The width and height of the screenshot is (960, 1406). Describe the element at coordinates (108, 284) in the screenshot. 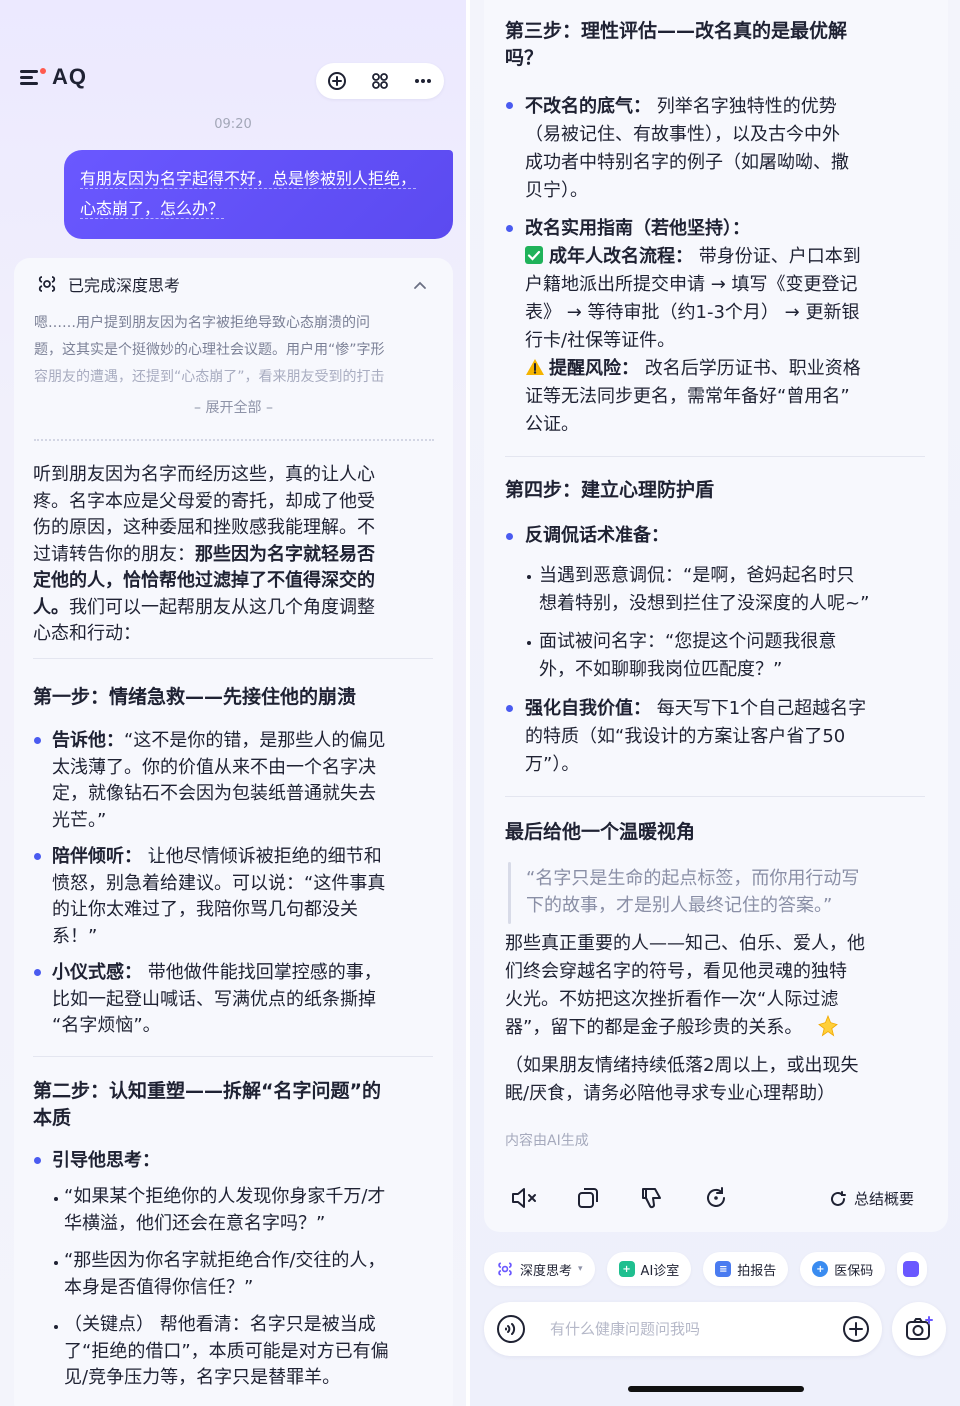

I see `thinking-header: 已完成深度思考` at that location.